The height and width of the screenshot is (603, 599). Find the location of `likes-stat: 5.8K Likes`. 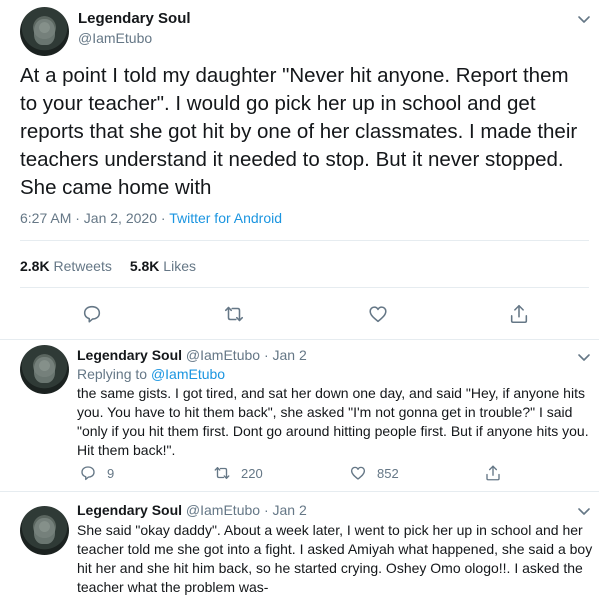

likes-stat: 5.8K Likes is located at coordinates (163, 266).